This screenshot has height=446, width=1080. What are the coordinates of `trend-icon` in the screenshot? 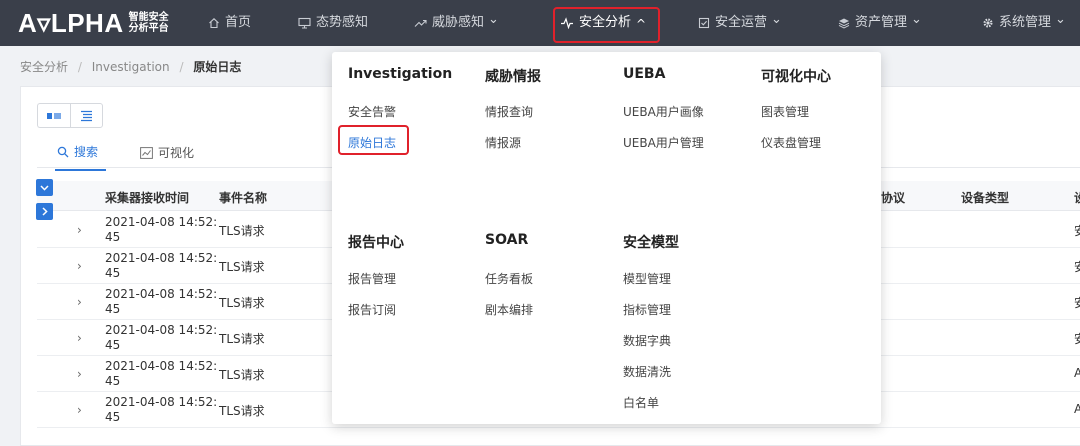 It's located at (420, 23).